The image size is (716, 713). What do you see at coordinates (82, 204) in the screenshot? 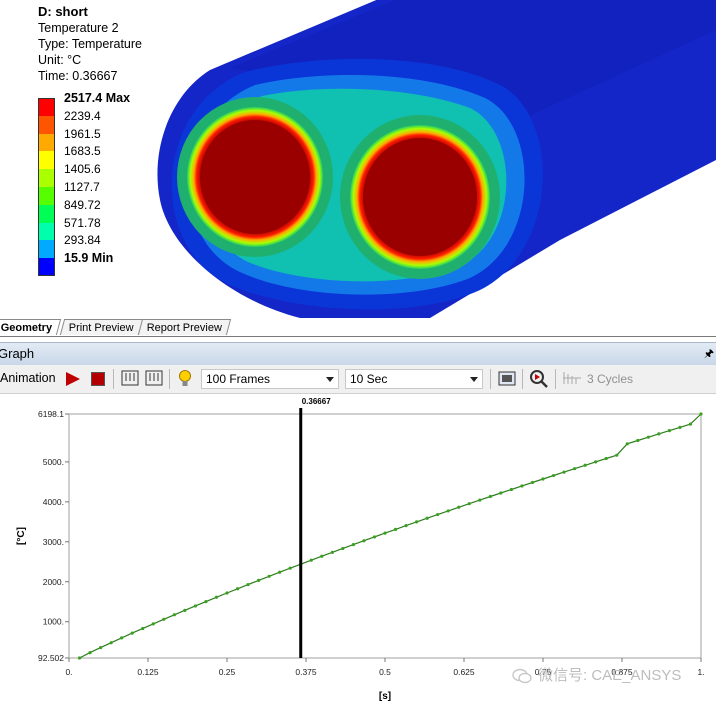
I see `legend-label: 849.72` at bounding box center [82, 204].